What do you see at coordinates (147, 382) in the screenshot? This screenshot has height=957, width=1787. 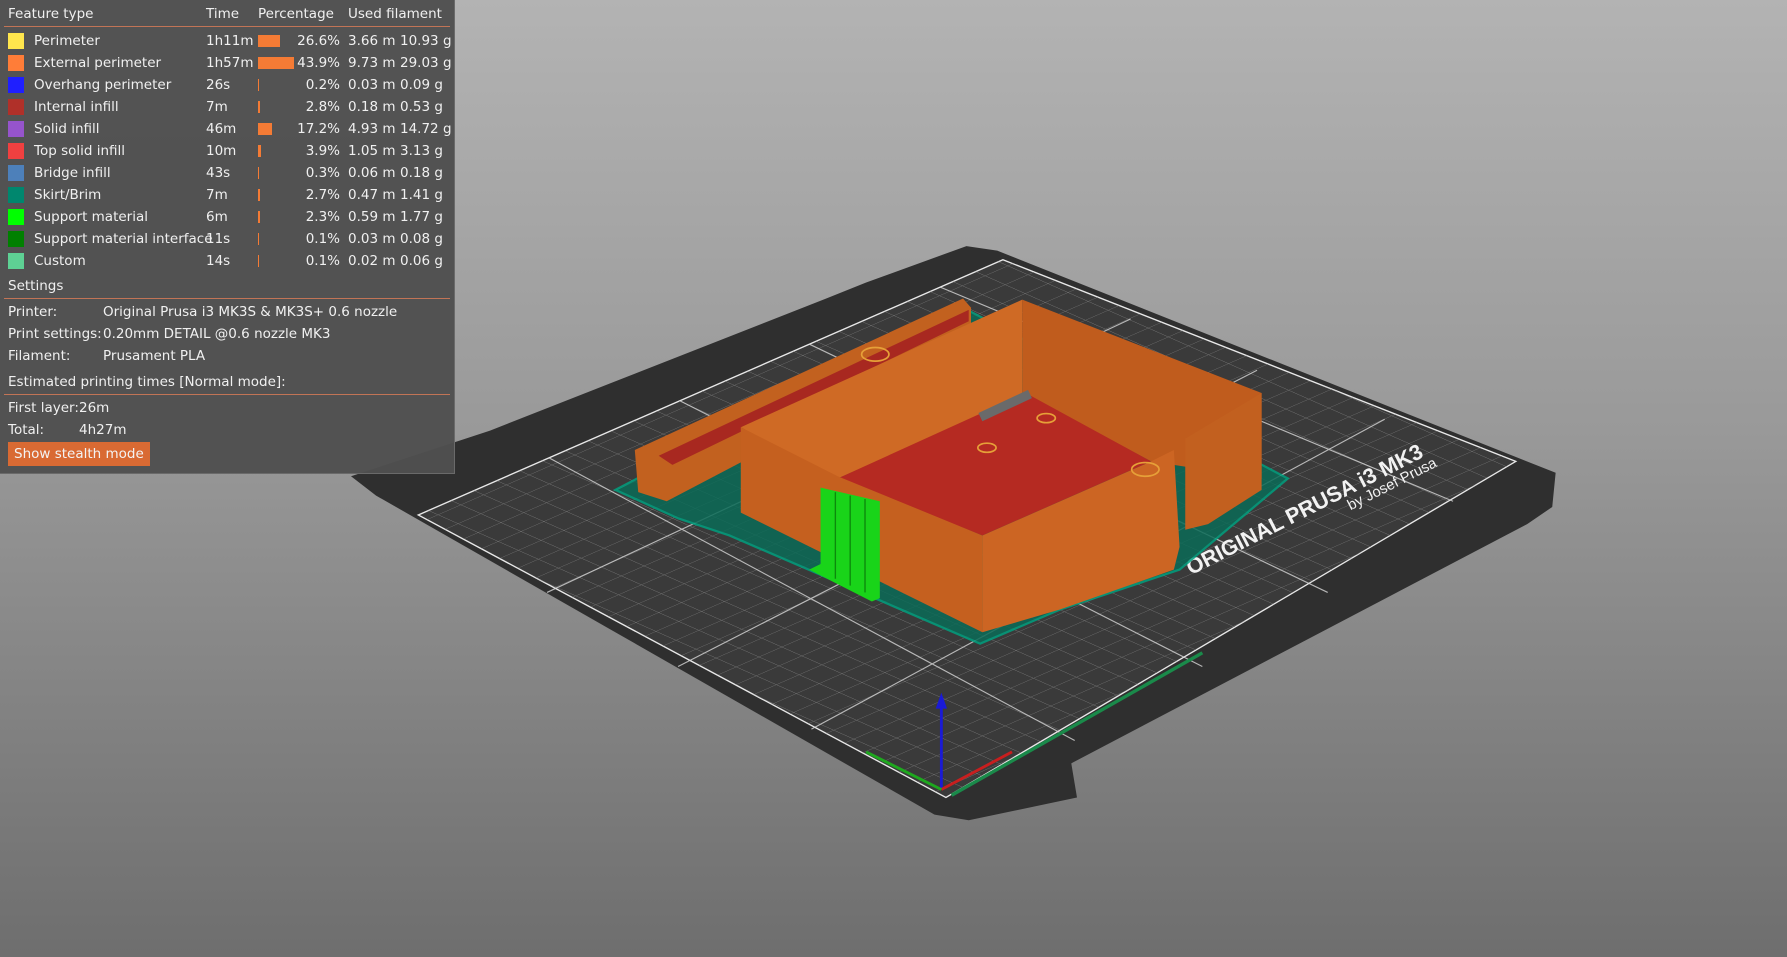 I see `estimated-times-title: Estimated printing times [Normal mode]:` at bounding box center [147, 382].